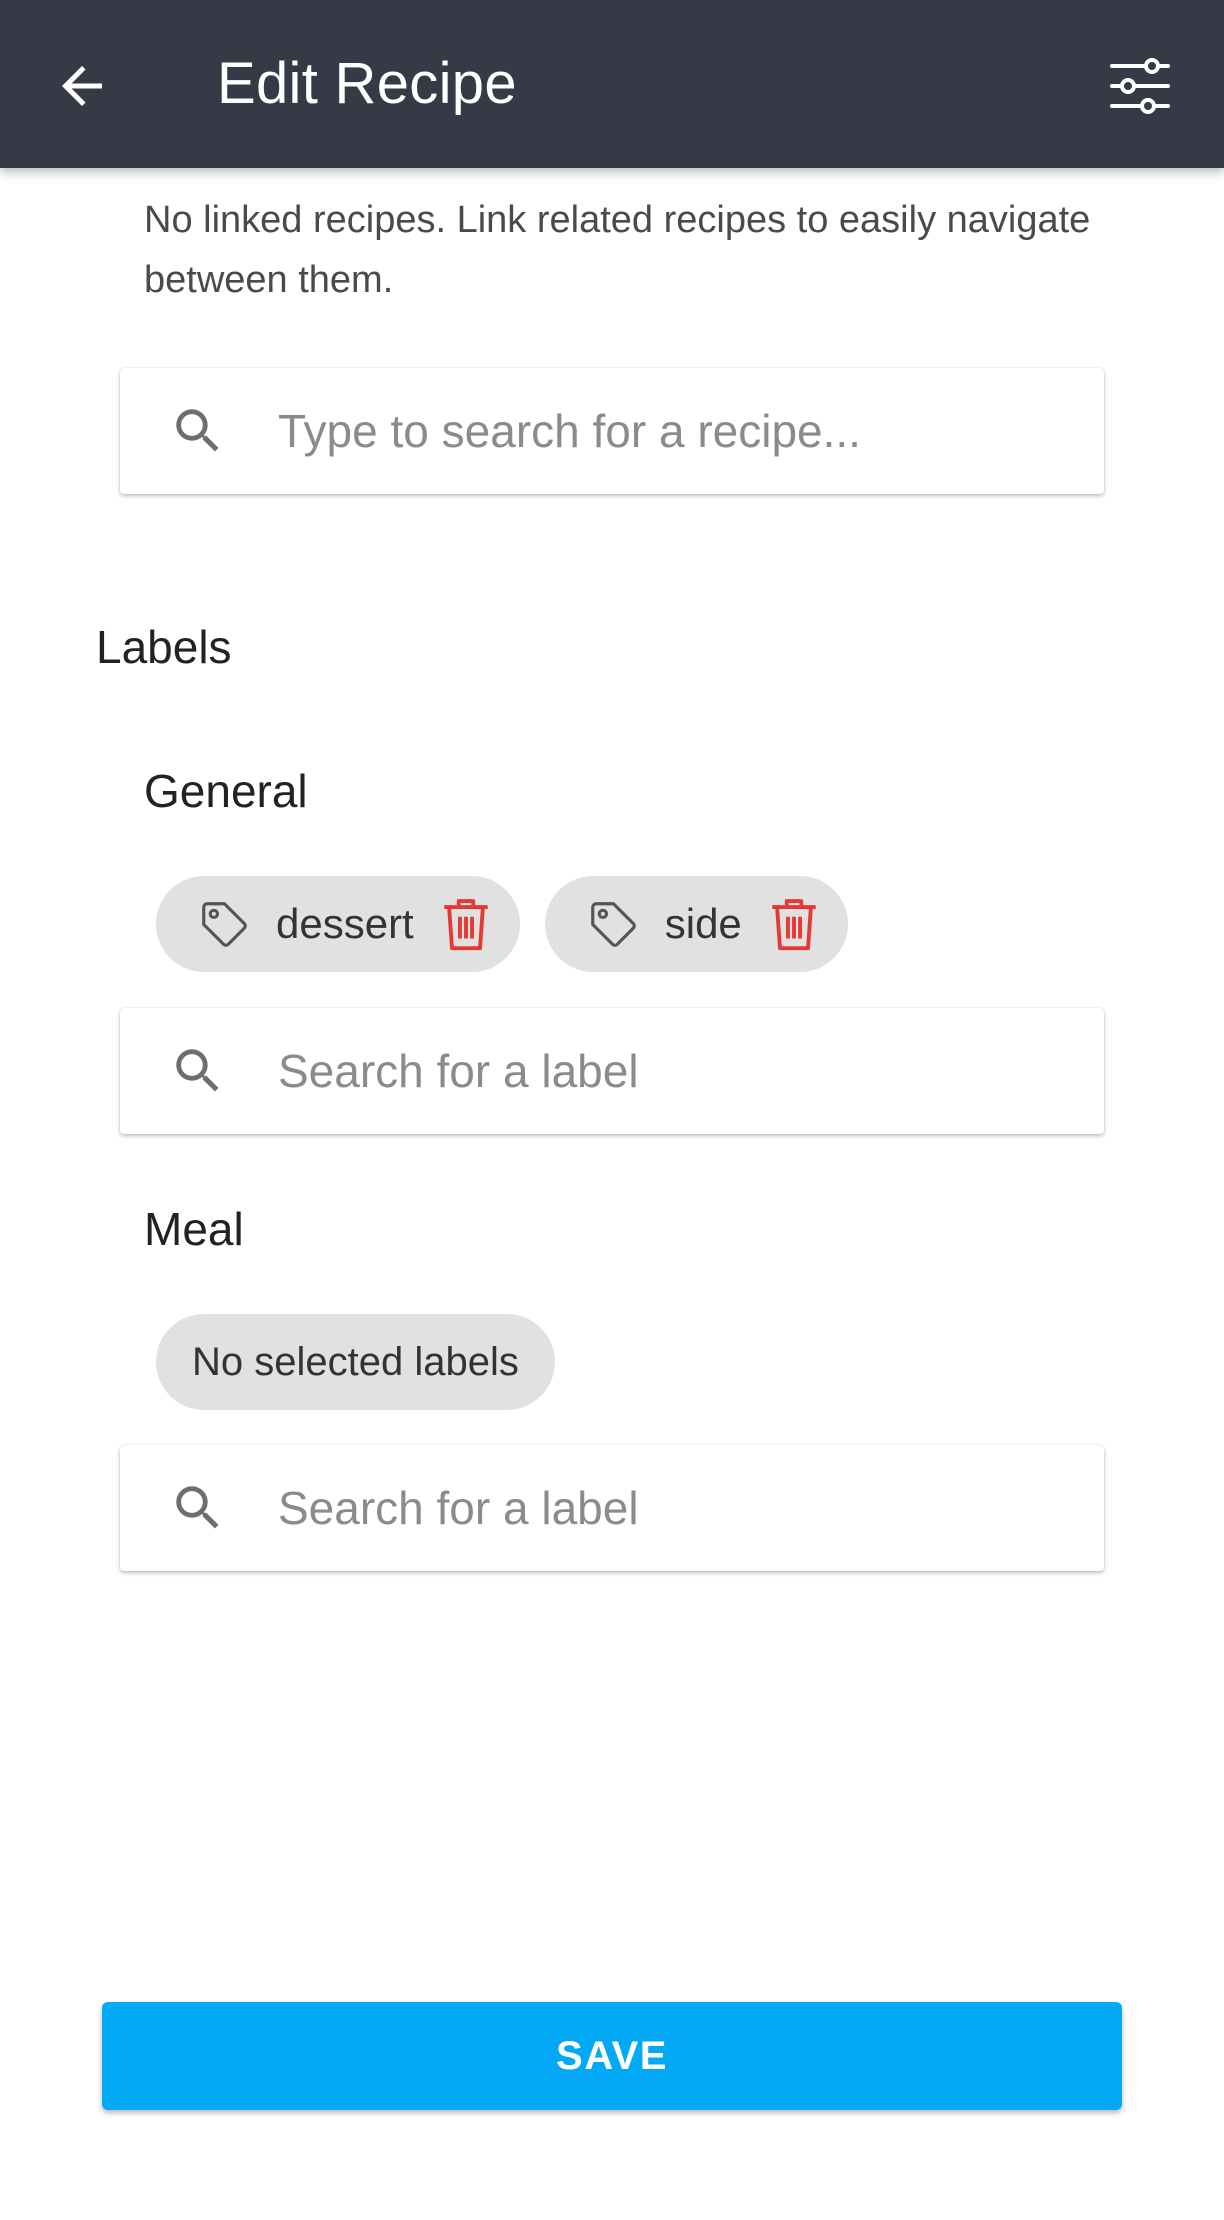  I want to click on meal-label-chips: No selected labels, so click(355, 1362).